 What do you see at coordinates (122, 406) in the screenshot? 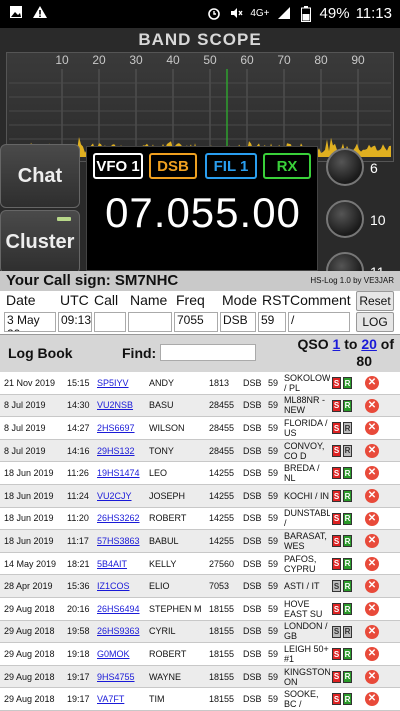
I see `callsign-link: VU2NSB` at bounding box center [122, 406].